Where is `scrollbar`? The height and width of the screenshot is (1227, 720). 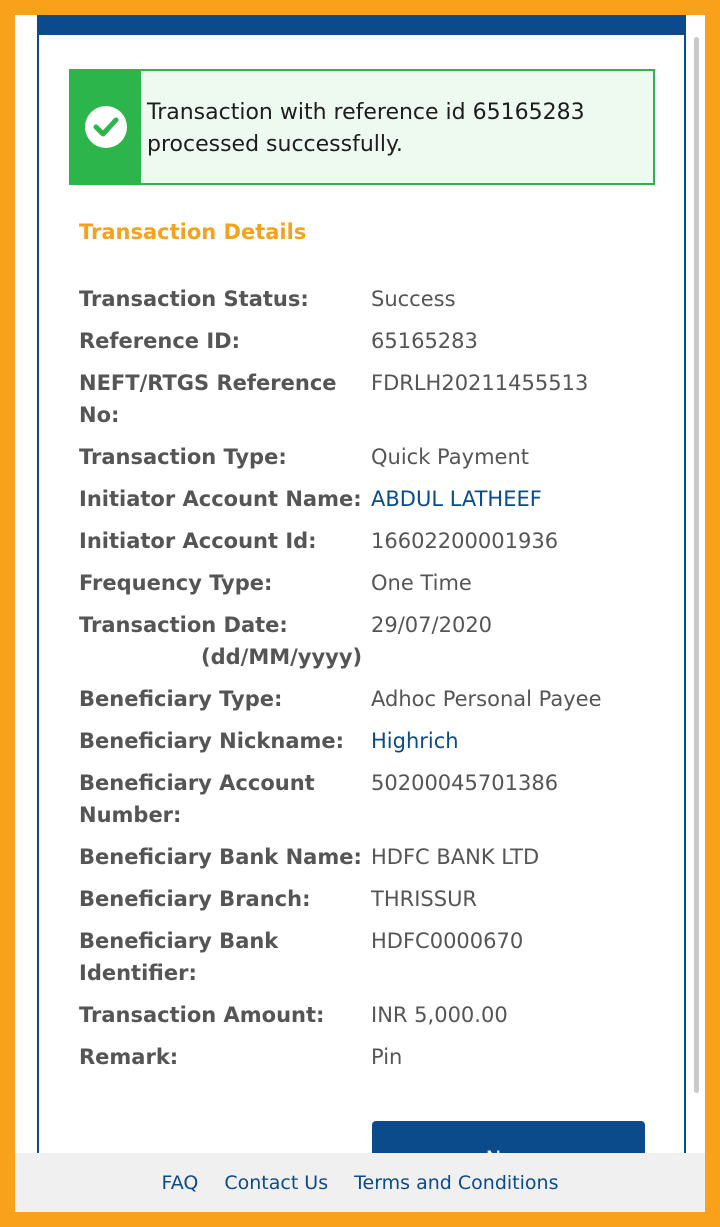
scrollbar is located at coordinates (696, 565).